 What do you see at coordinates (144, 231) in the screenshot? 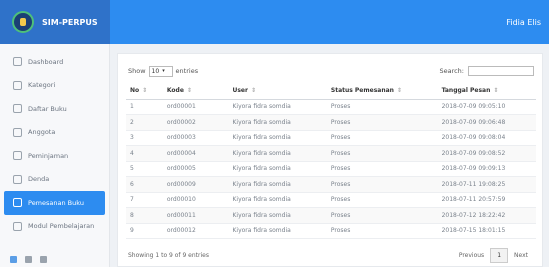
I see `cell-no: 9` at bounding box center [144, 231].